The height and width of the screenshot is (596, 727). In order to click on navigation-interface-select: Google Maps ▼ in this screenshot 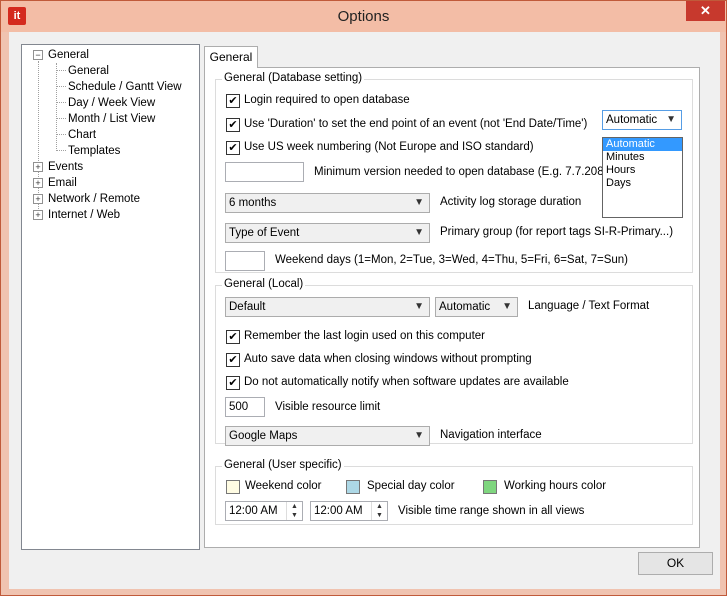, I will do `click(327, 436)`.